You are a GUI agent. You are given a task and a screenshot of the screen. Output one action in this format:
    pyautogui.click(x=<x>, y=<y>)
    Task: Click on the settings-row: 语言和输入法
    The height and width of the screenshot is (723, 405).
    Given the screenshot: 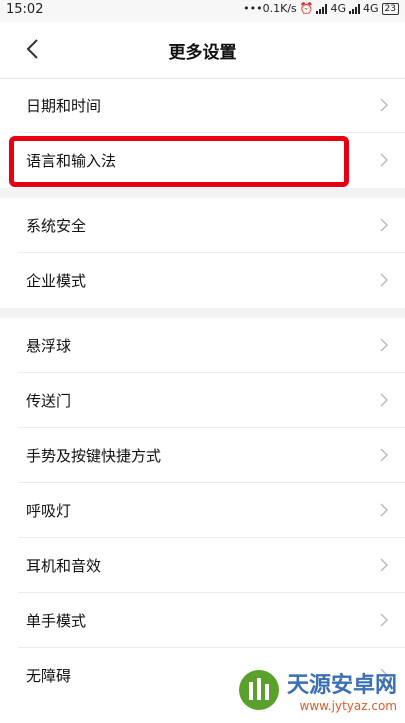 What is the action you would take?
    pyautogui.click(x=202, y=160)
    